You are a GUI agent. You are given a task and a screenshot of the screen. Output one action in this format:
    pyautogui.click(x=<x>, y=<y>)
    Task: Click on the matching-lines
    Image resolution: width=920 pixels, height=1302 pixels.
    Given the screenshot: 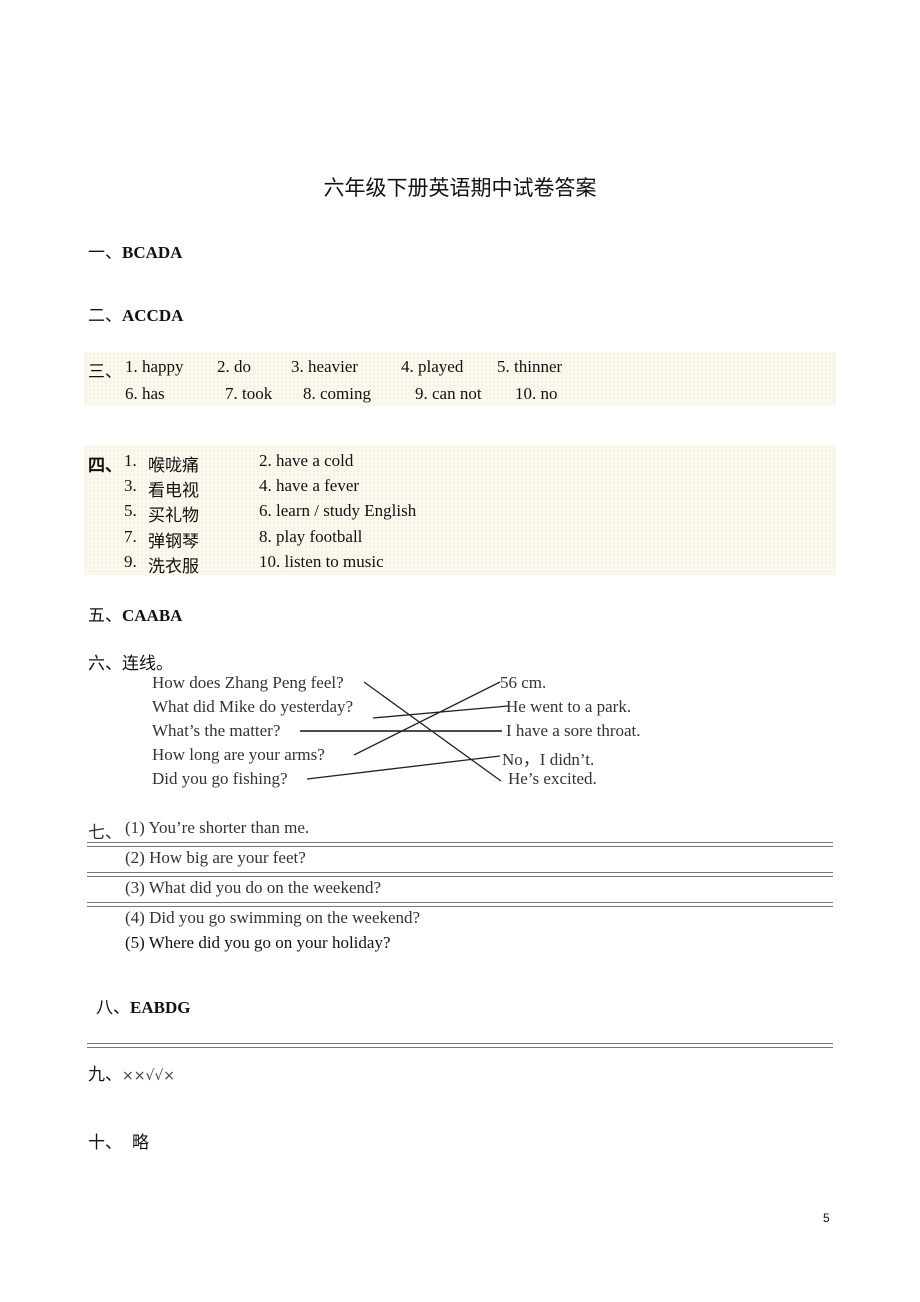 What is the action you would take?
    pyautogui.click(x=404, y=731)
    